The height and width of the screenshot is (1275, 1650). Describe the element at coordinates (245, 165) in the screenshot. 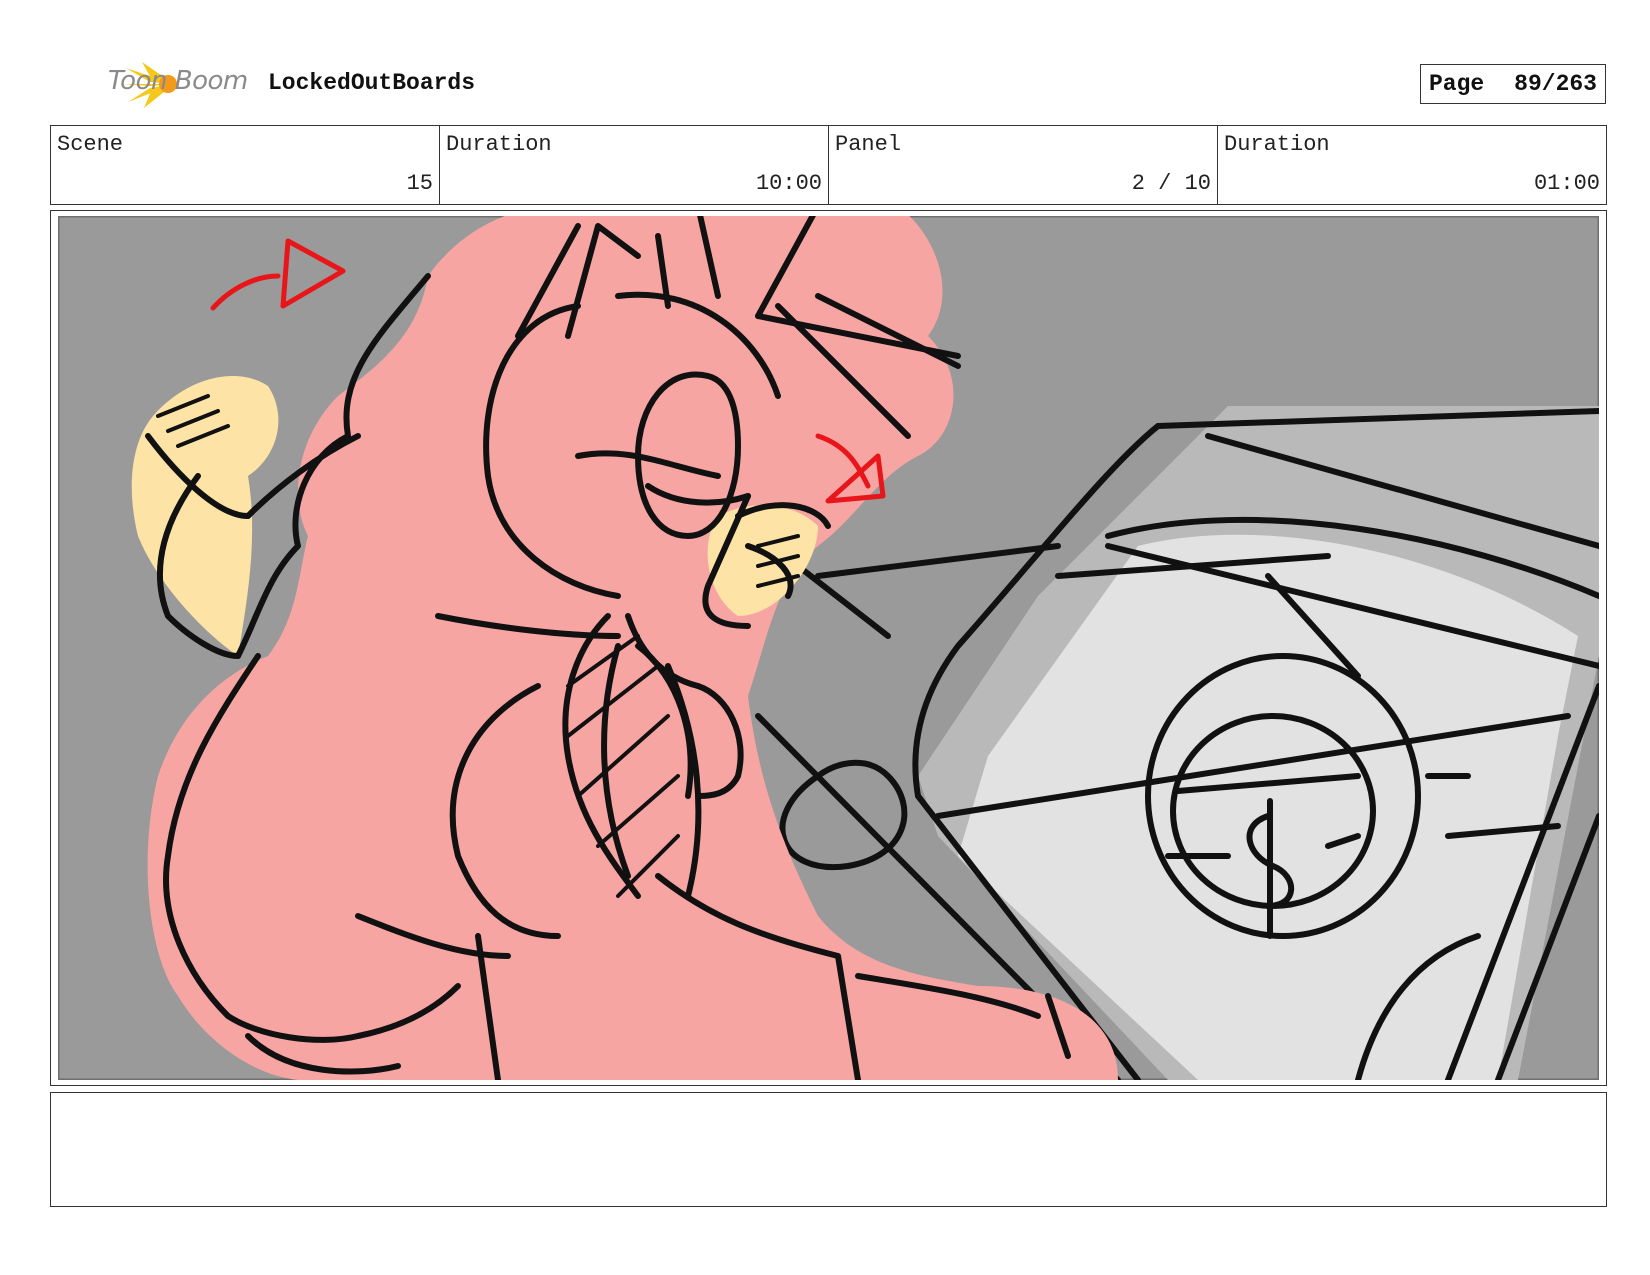

I see `scene-cell: Scene 15` at that location.